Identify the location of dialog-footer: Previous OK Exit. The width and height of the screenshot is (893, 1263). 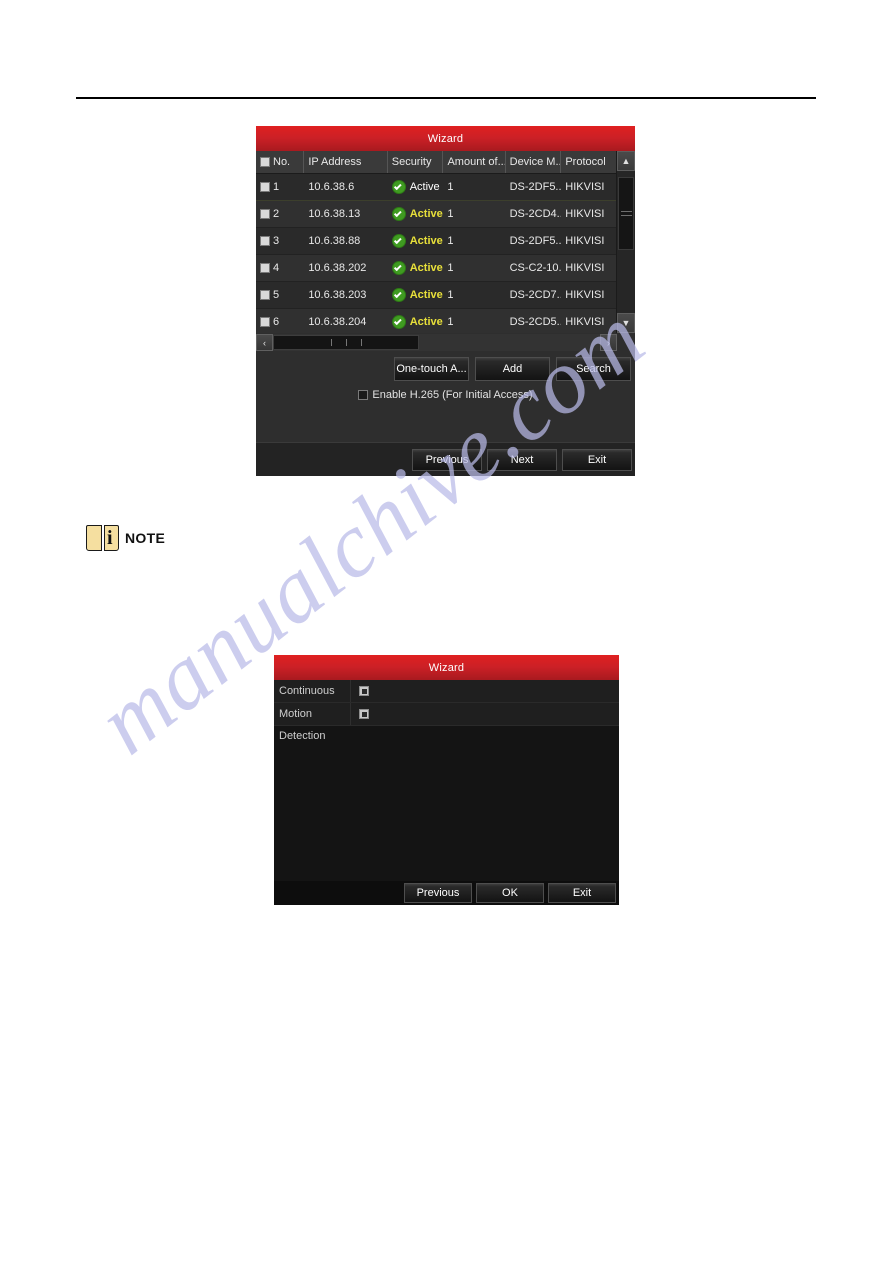
(446, 893).